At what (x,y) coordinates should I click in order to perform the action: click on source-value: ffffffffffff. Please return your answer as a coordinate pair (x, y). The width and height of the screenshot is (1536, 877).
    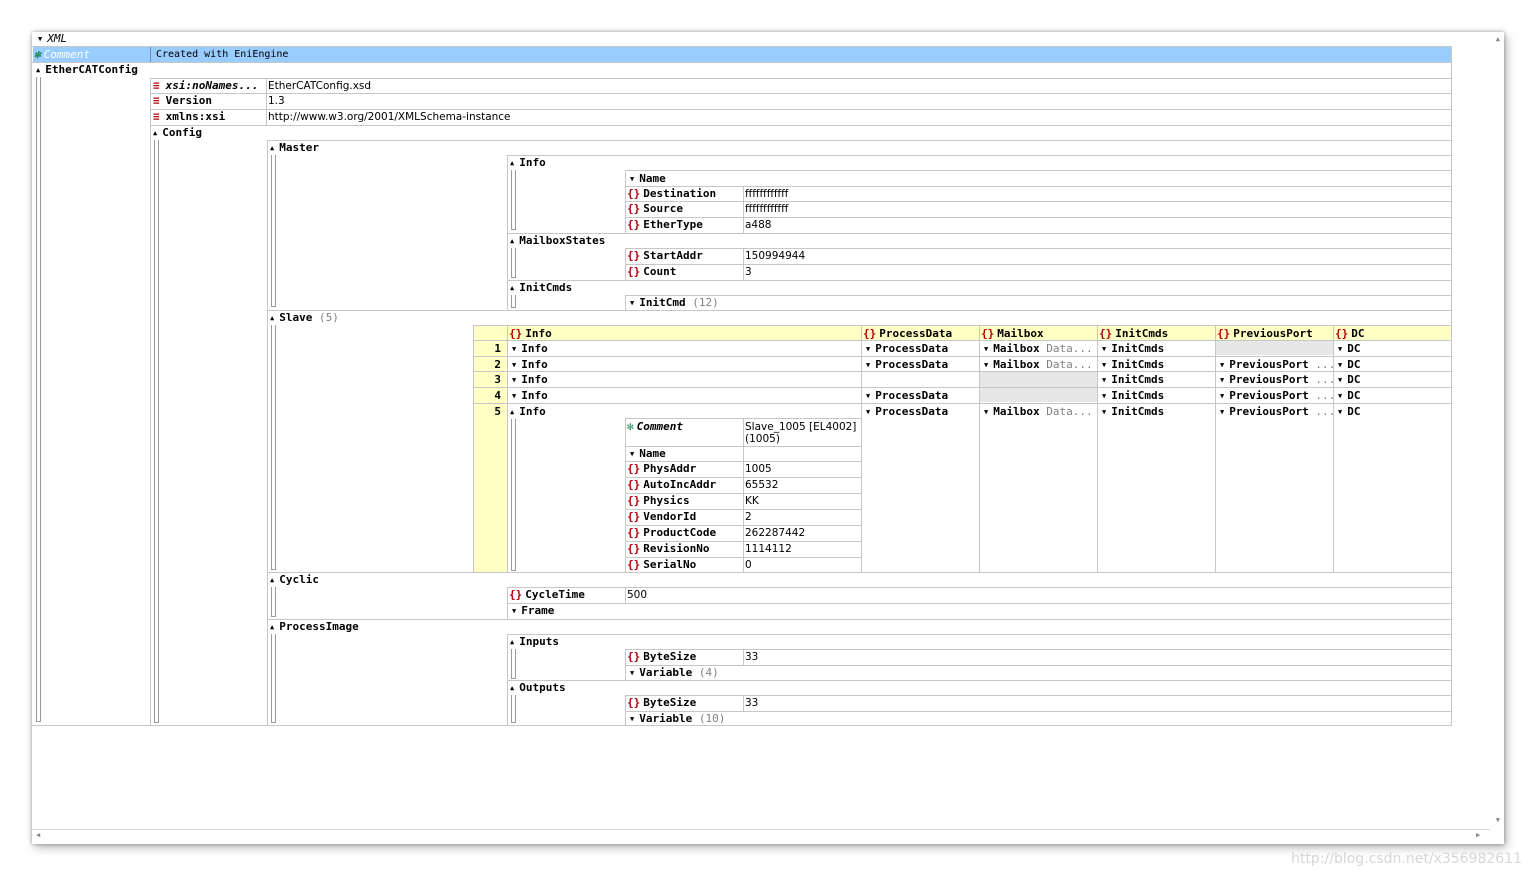
    Looking at the image, I should click on (766, 209).